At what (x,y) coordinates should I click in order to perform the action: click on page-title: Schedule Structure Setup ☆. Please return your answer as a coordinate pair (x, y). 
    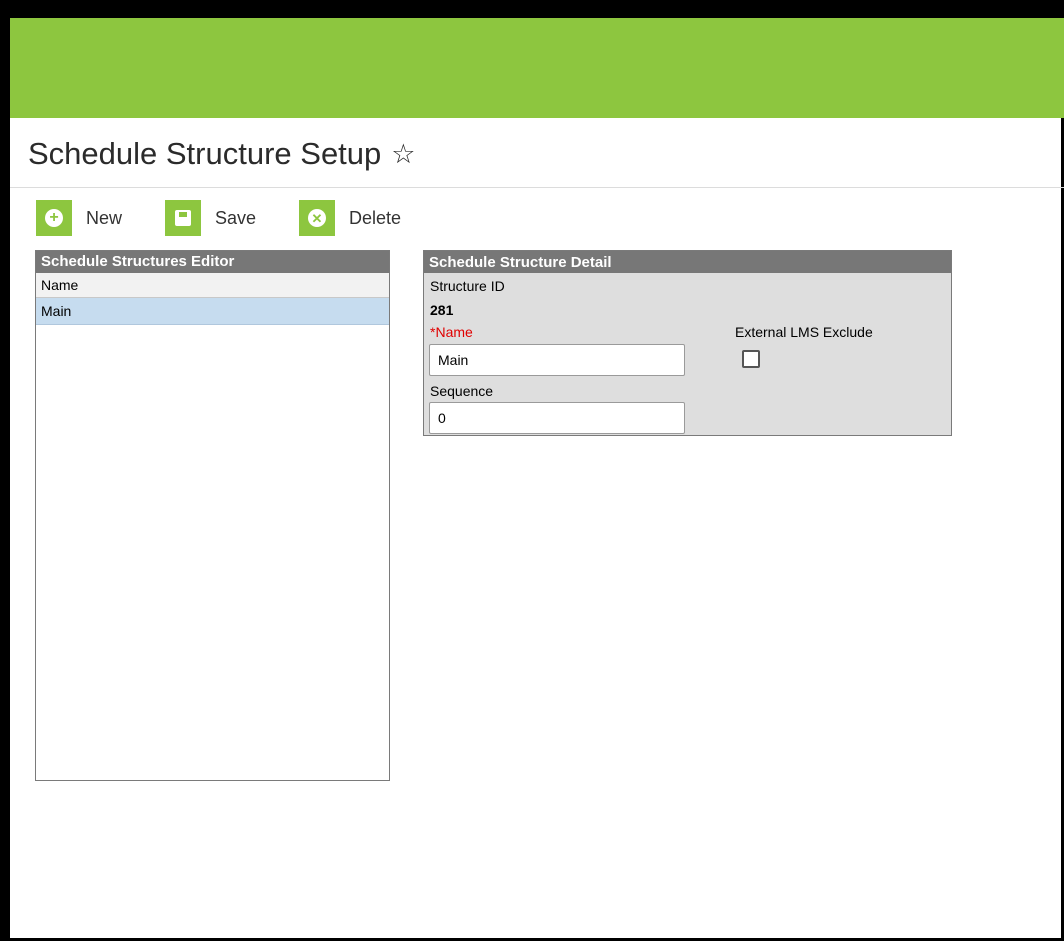
    Looking at the image, I should click on (222, 154).